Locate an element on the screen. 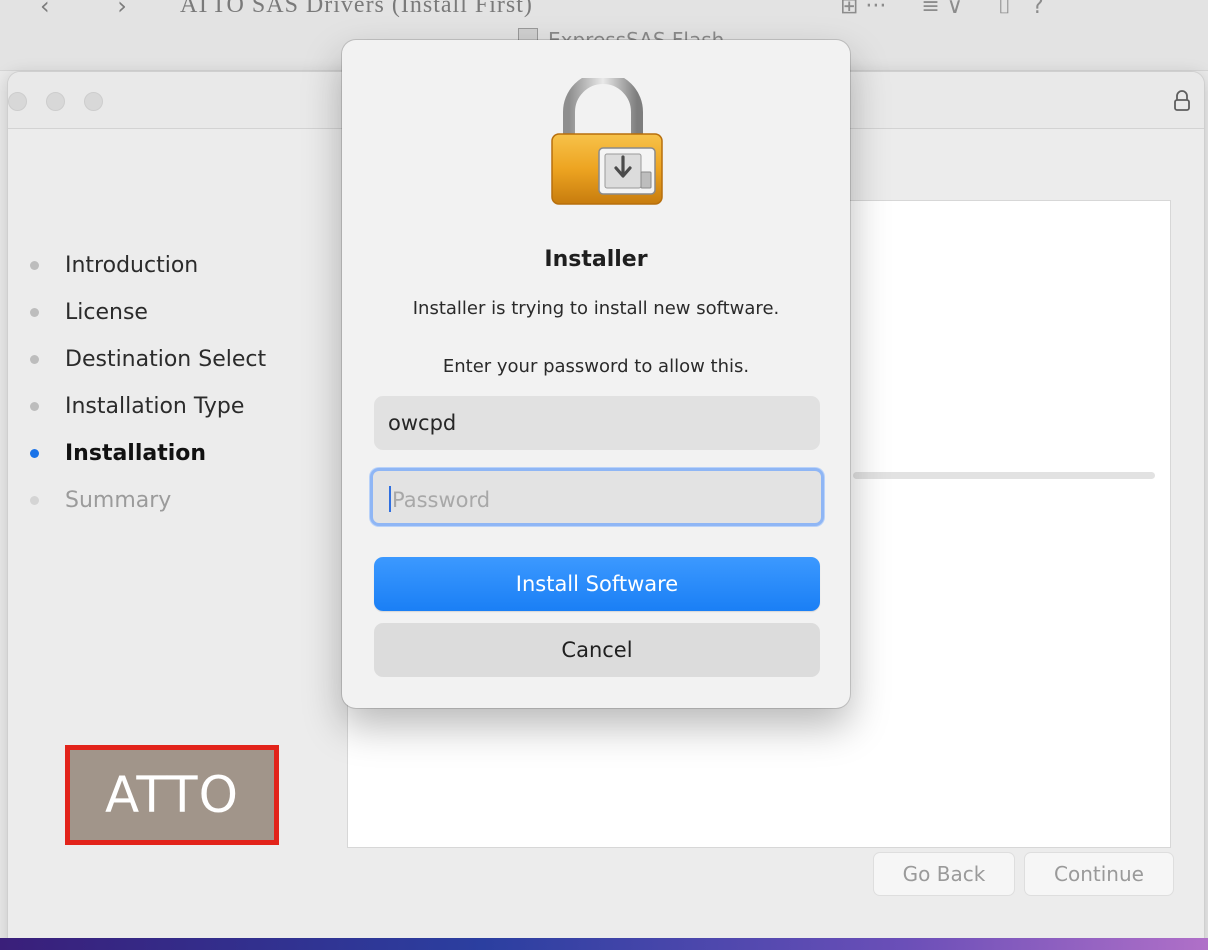 The height and width of the screenshot is (950, 1208). step-license: License is located at coordinates (148, 312).